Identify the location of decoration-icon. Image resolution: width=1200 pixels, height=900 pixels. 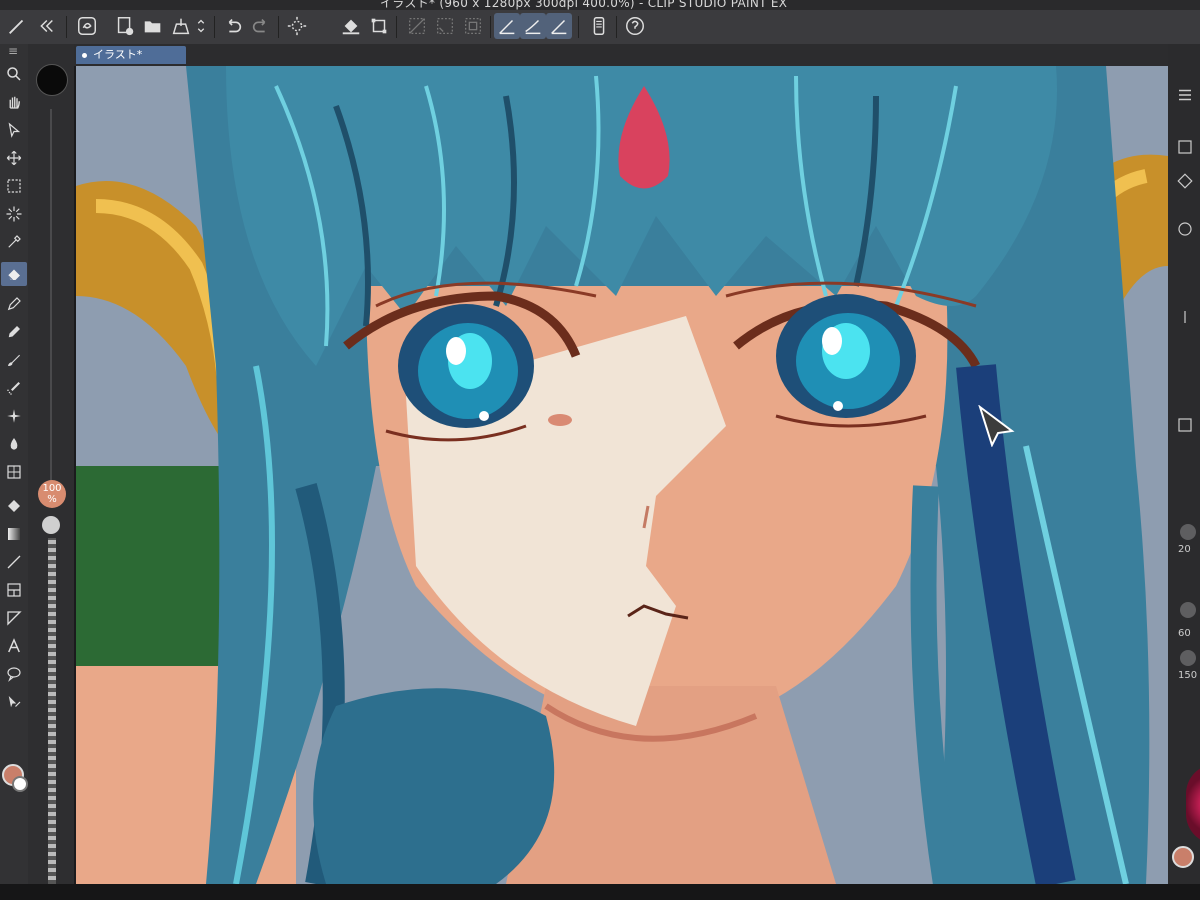
(14, 416).